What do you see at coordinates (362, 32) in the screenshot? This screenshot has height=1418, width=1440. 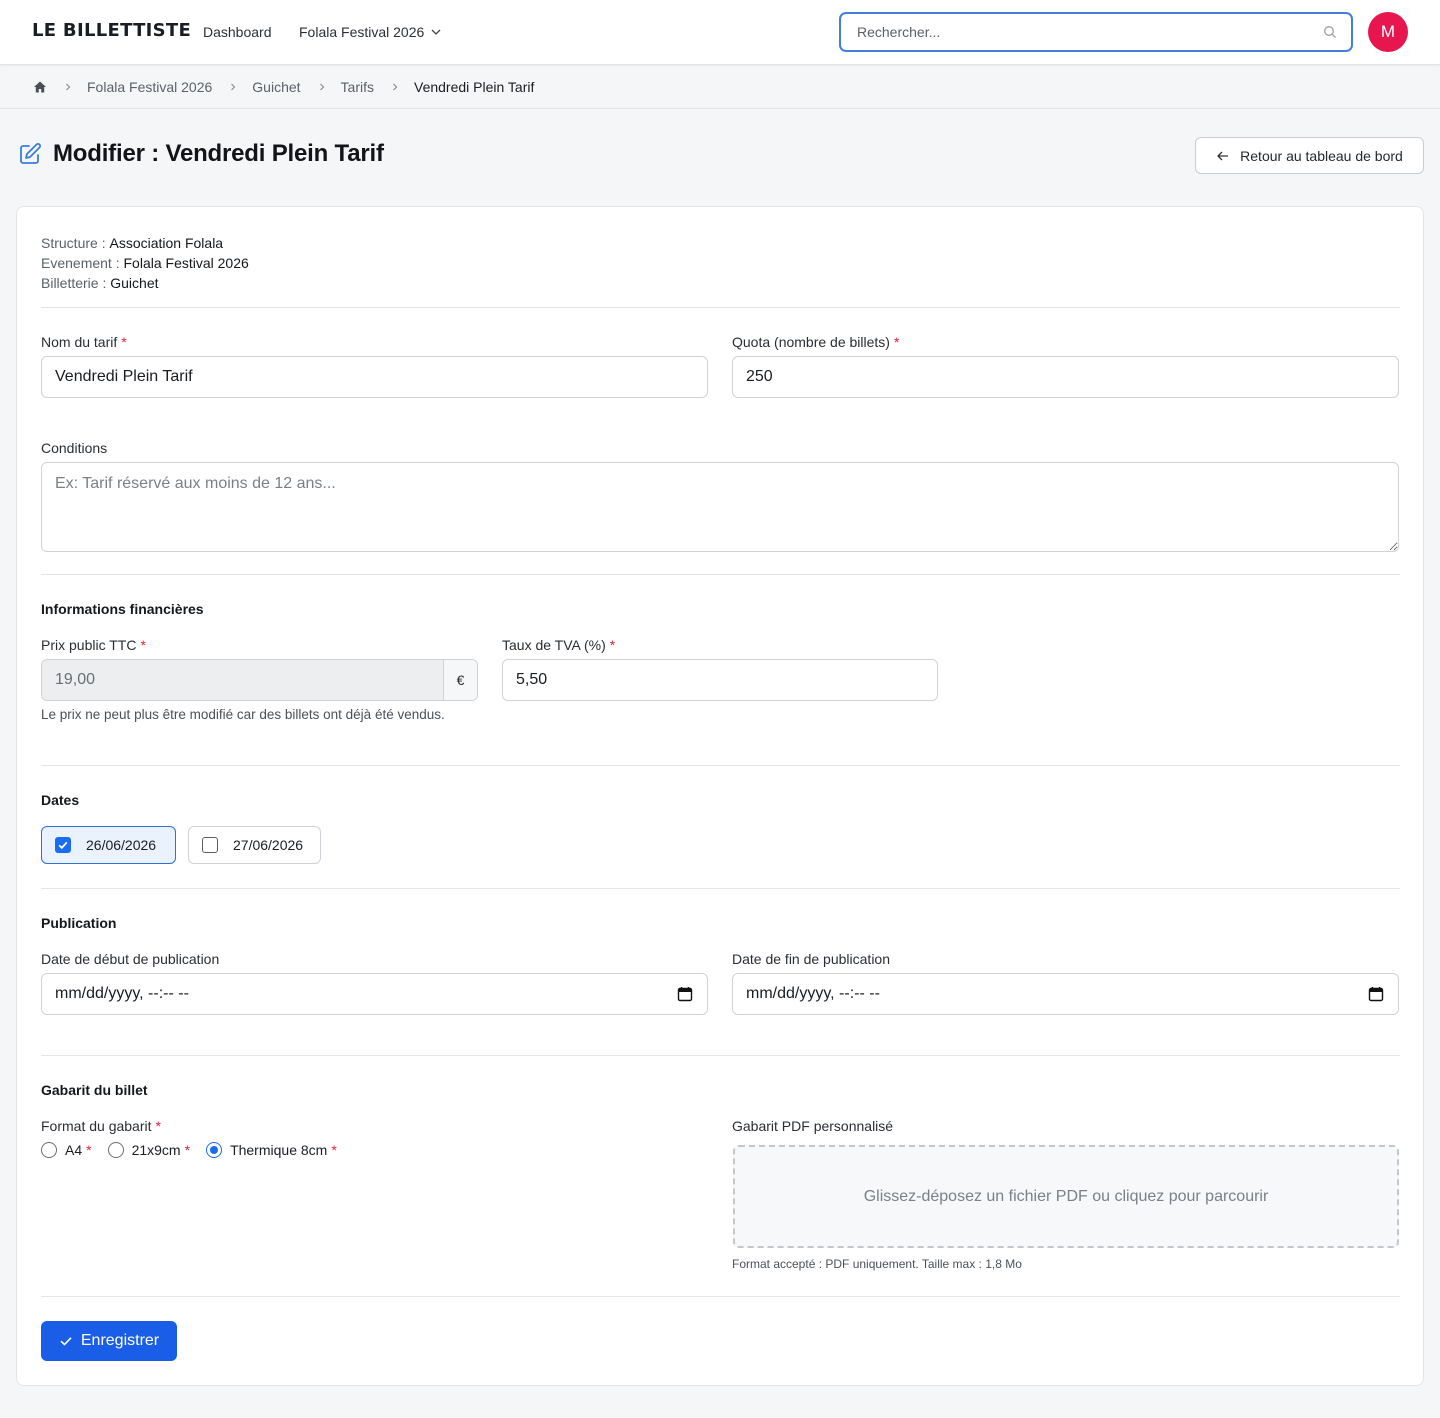 I see `nav-event-label: Folala Festival 2026` at bounding box center [362, 32].